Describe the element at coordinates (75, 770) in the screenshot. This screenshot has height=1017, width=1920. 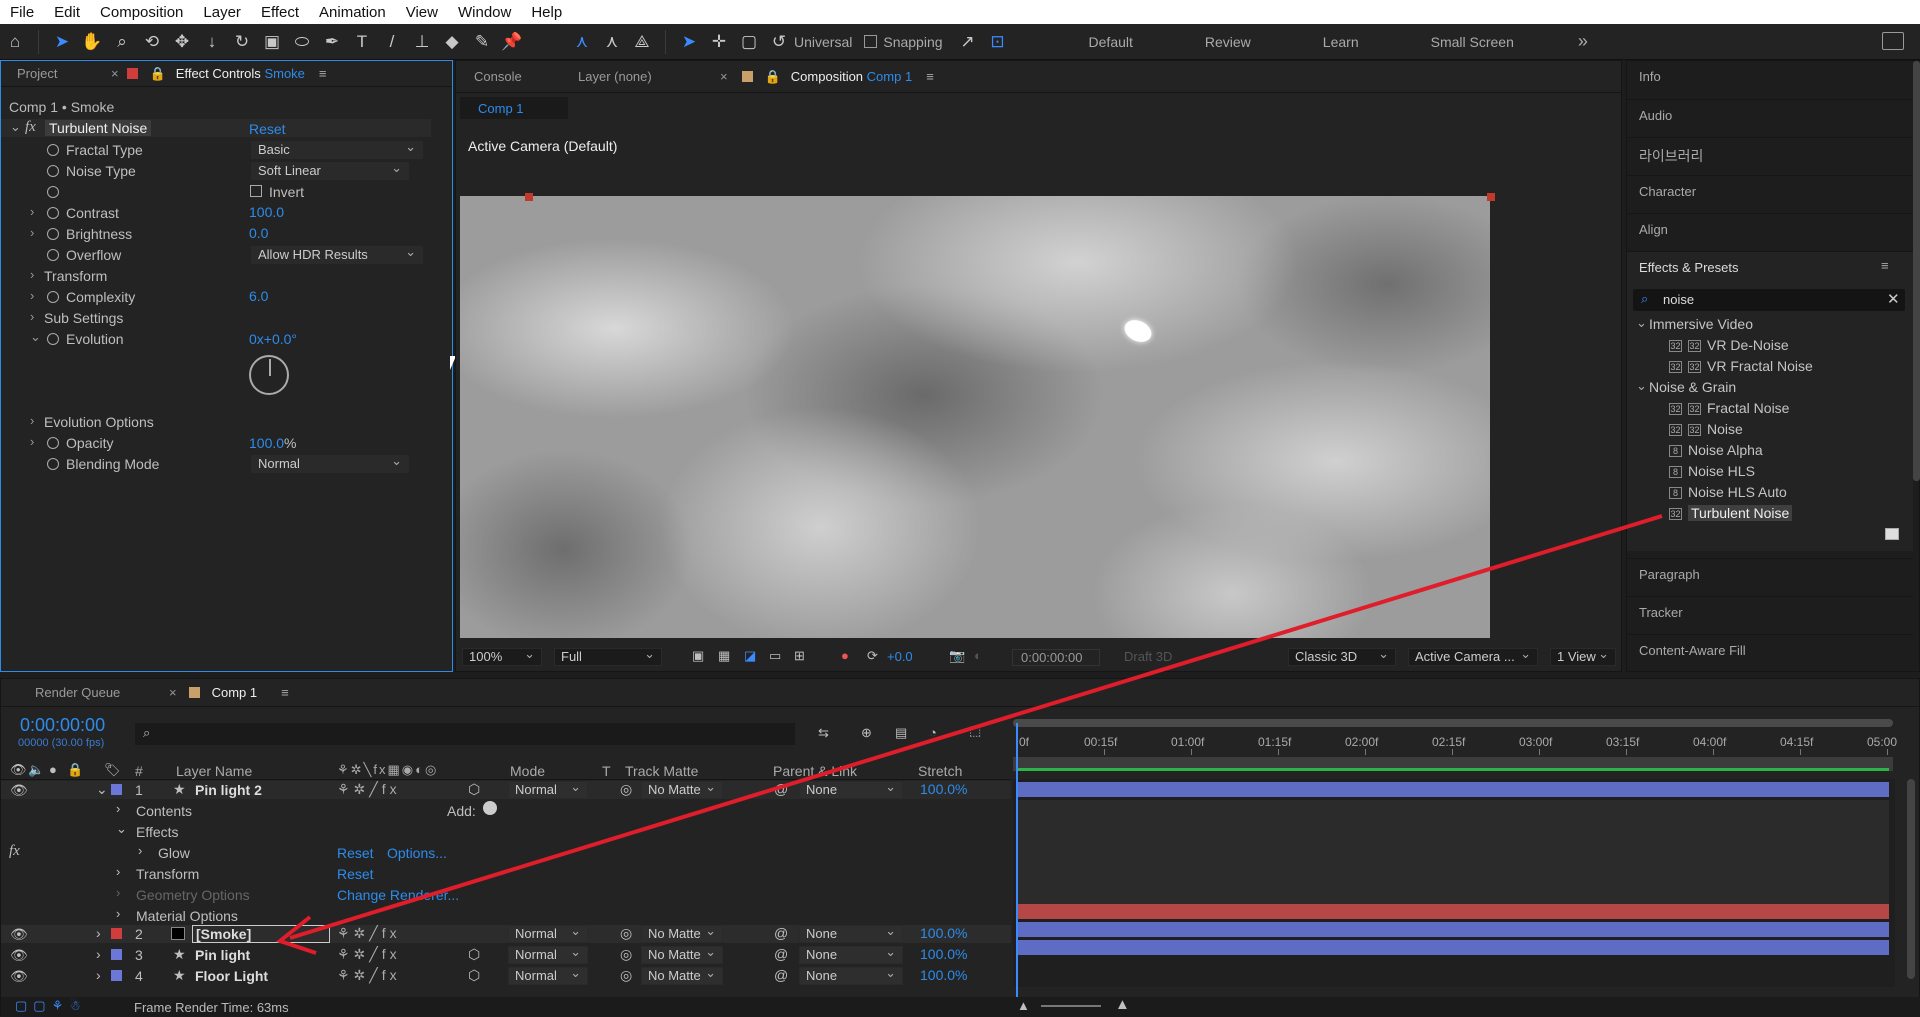
I see `lock-icon: 🔒` at that location.